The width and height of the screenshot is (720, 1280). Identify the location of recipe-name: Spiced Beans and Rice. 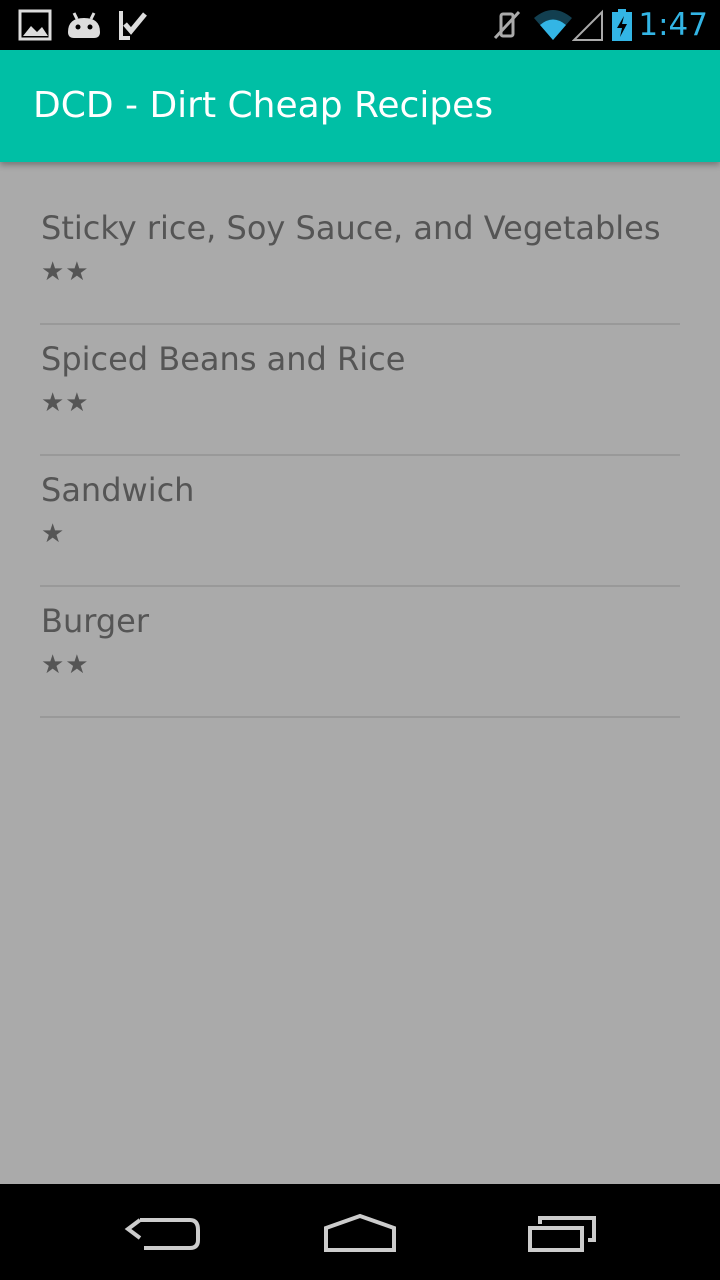
(223, 359).